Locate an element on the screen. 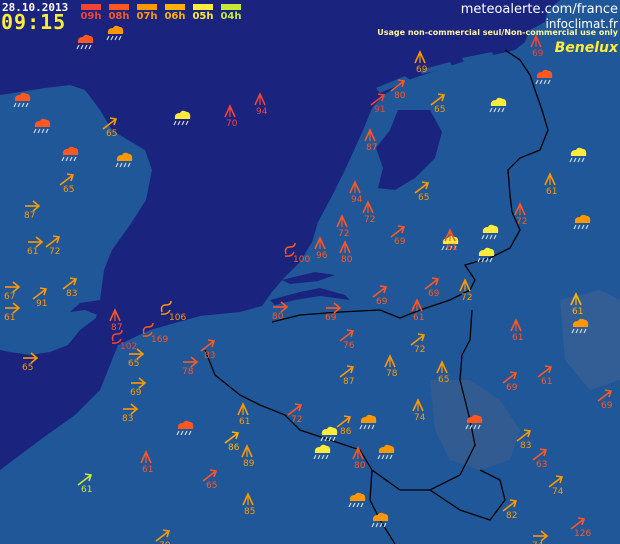  legend-item-04h: 04h is located at coordinates (231, 13).